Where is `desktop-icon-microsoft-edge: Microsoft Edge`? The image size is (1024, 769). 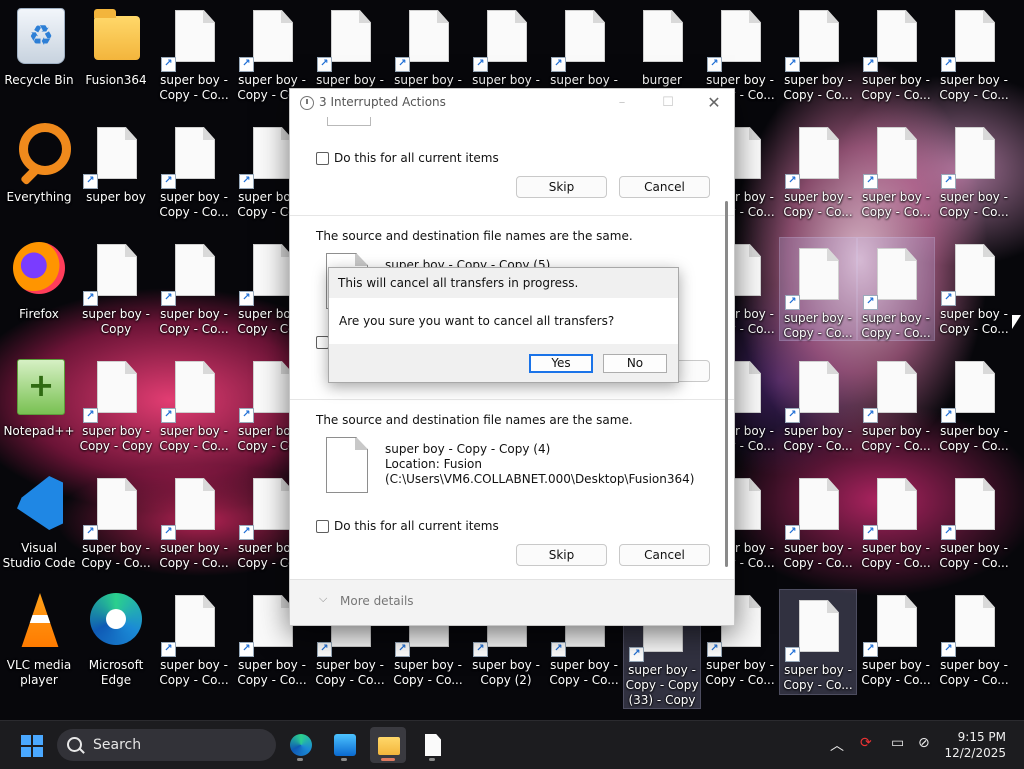
desktop-icon-microsoft-edge: Microsoft Edge is located at coordinates (116, 640).